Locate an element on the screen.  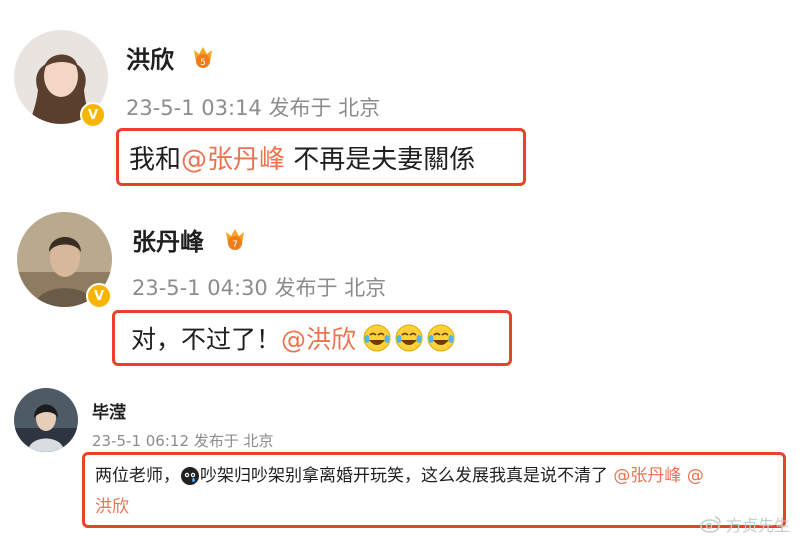
post-timestamp: 23-5-1 06:12 发布于 北京 is located at coordinates (183, 441).